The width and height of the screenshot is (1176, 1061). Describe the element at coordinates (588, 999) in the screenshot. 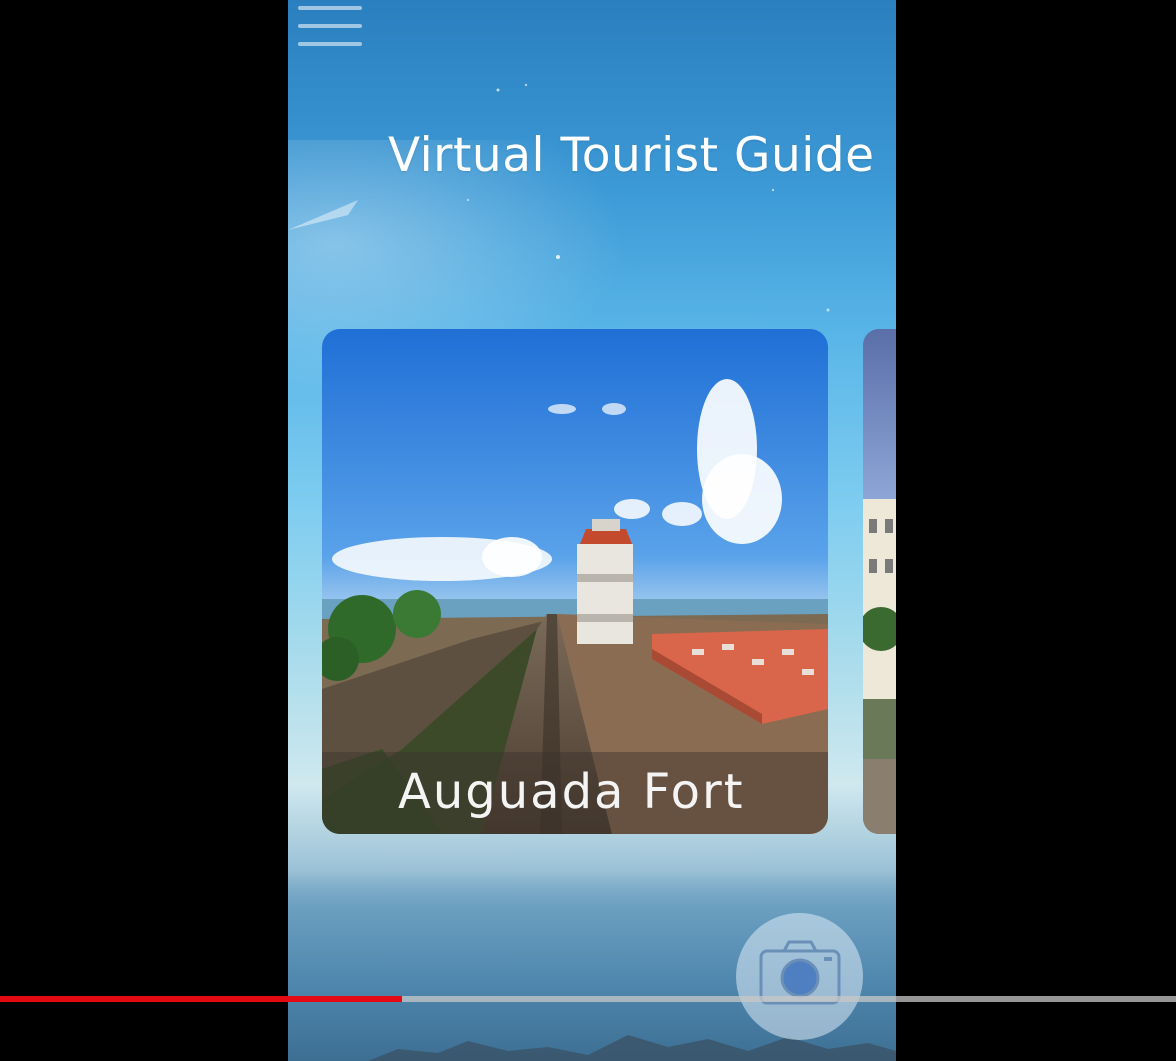

I see `video-progress-bar` at that location.